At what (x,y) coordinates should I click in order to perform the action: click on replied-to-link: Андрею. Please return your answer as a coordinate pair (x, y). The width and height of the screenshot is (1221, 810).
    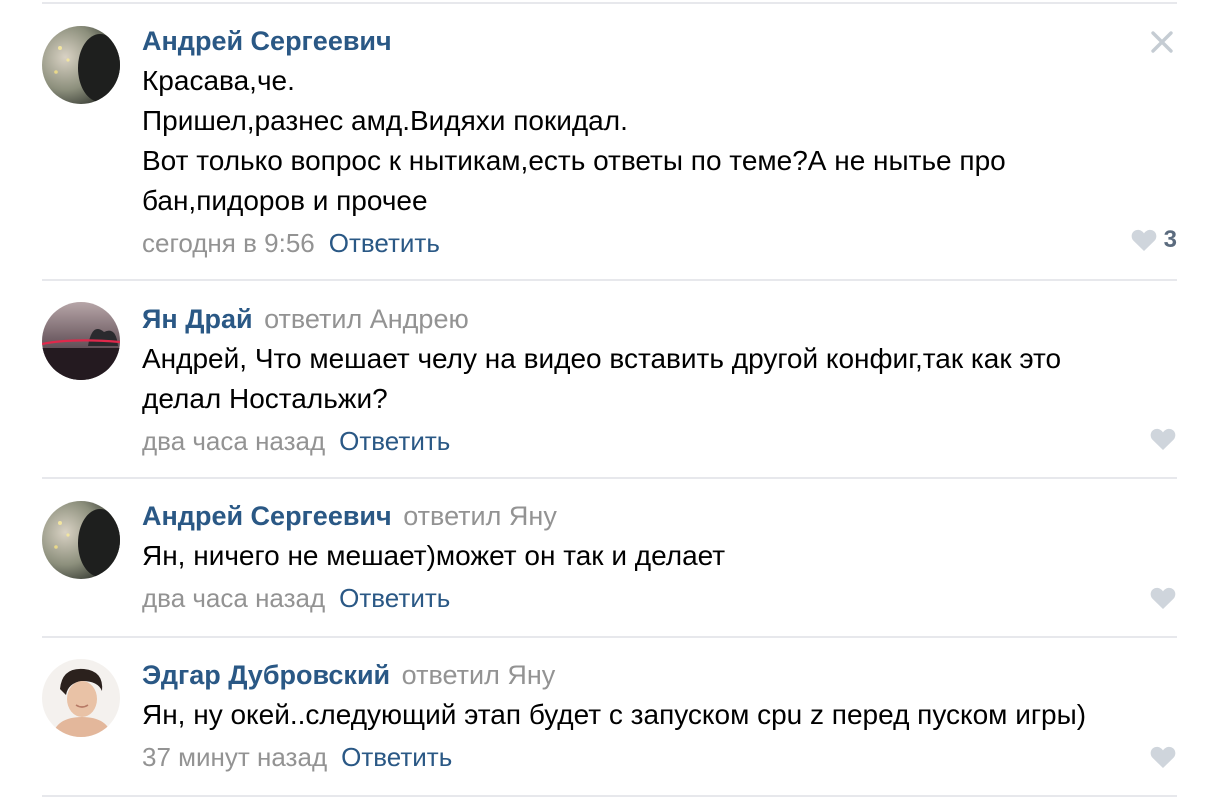
    Looking at the image, I should click on (419, 319).